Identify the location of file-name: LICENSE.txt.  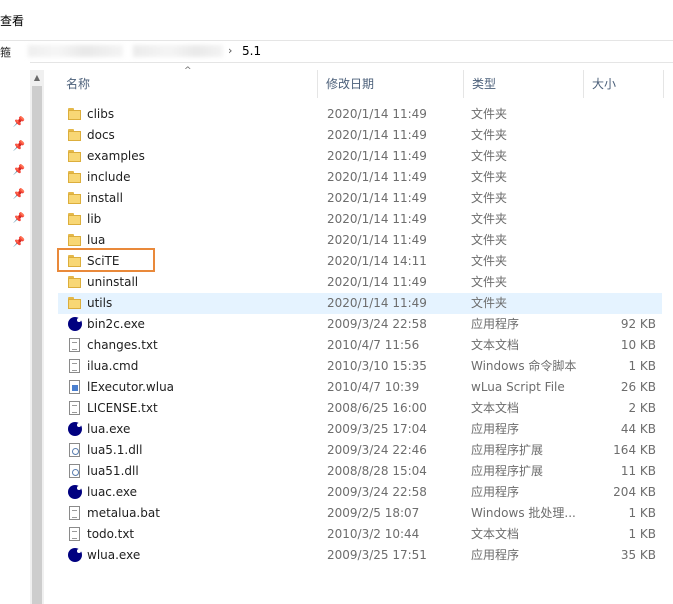
(122, 408).